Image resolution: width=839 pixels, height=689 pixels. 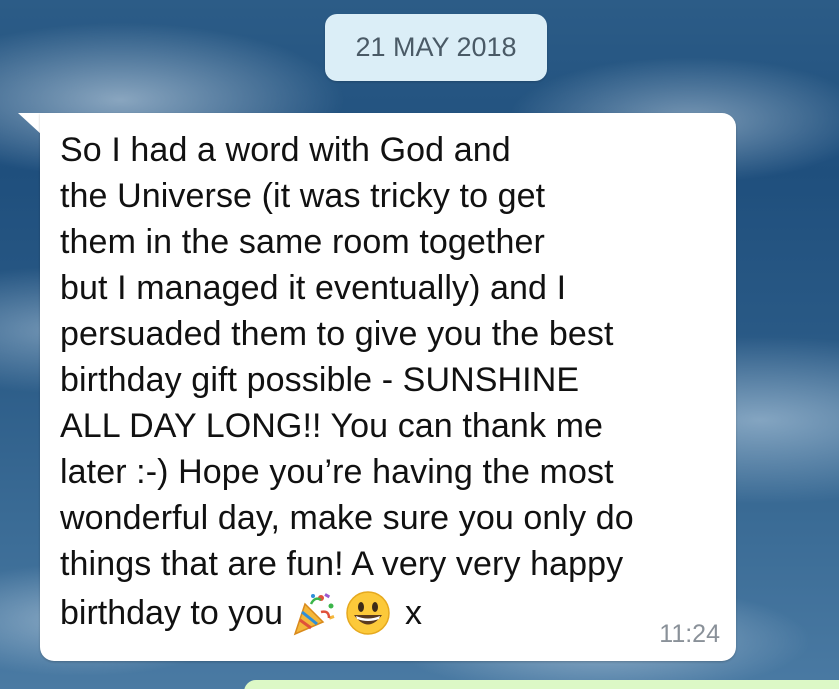 What do you see at coordinates (541, 684) in the screenshot?
I see `outgoing-message-bubble` at bounding box center [541, 684].